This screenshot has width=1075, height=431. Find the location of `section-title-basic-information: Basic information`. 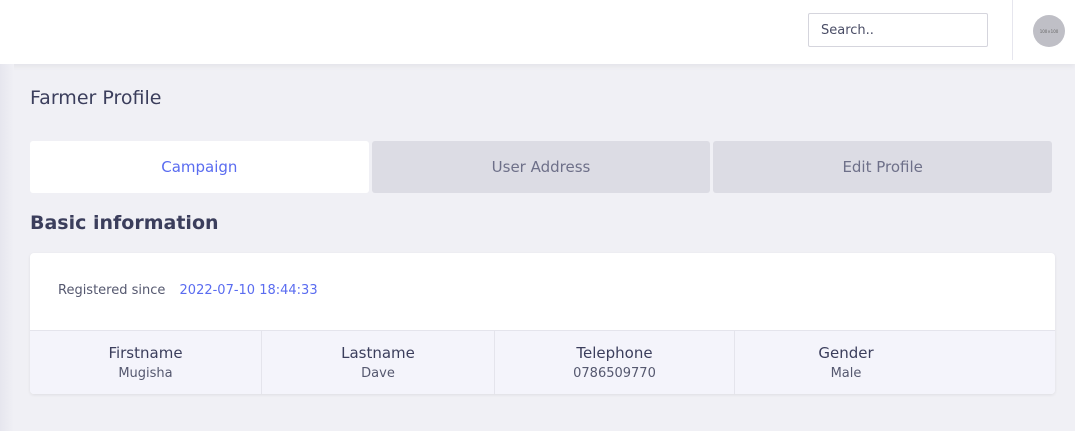

section-title-basic-information: Basic information is located at coordinates (124, 223).